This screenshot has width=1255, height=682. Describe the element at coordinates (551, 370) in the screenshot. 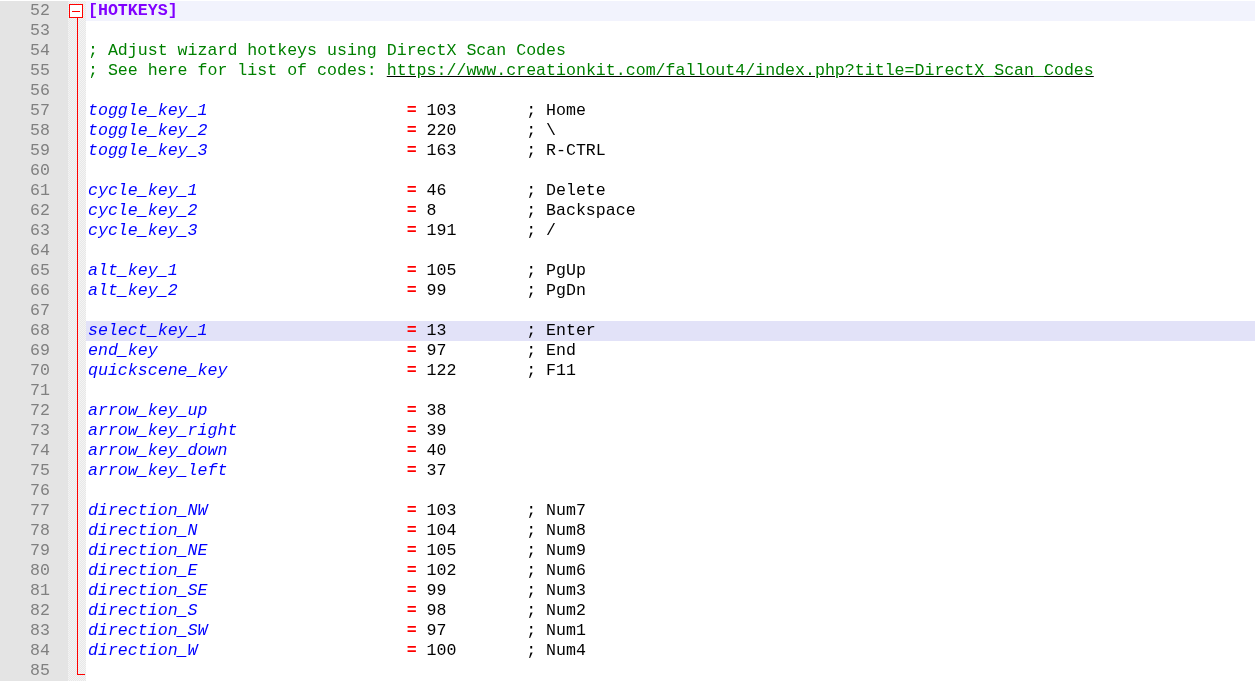

I see `inline-comment: ; F11` at that location.